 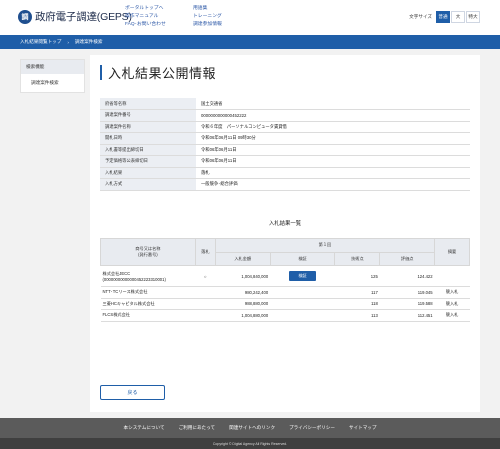 I want to click on geps-logo-icon: 調, so click(x=25, y=16).